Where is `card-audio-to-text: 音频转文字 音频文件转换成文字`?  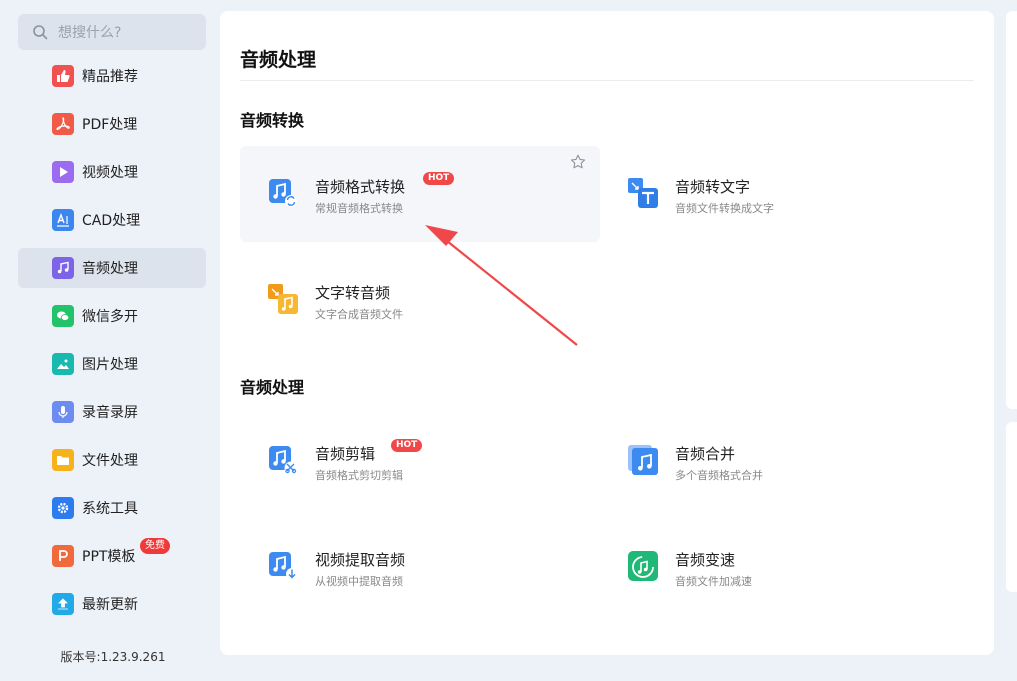 card-audio-to-text: 音频转文字 音频文件转换成文字 is located at coordinates (780, 194).